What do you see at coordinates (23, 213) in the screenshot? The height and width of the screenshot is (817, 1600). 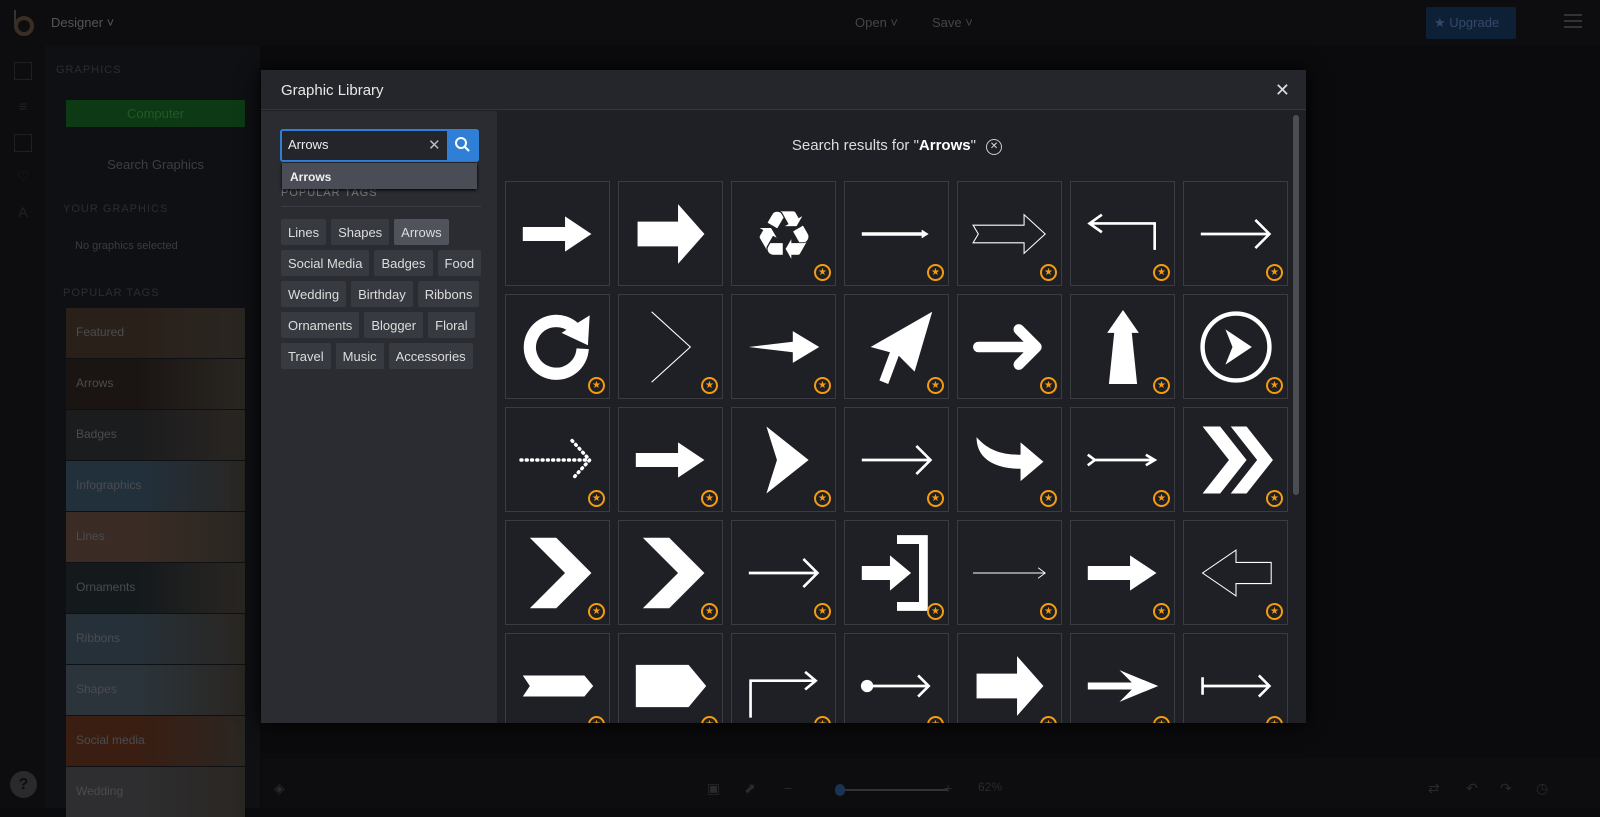 I see `text-icon: A` at bounding box center [23, 213].